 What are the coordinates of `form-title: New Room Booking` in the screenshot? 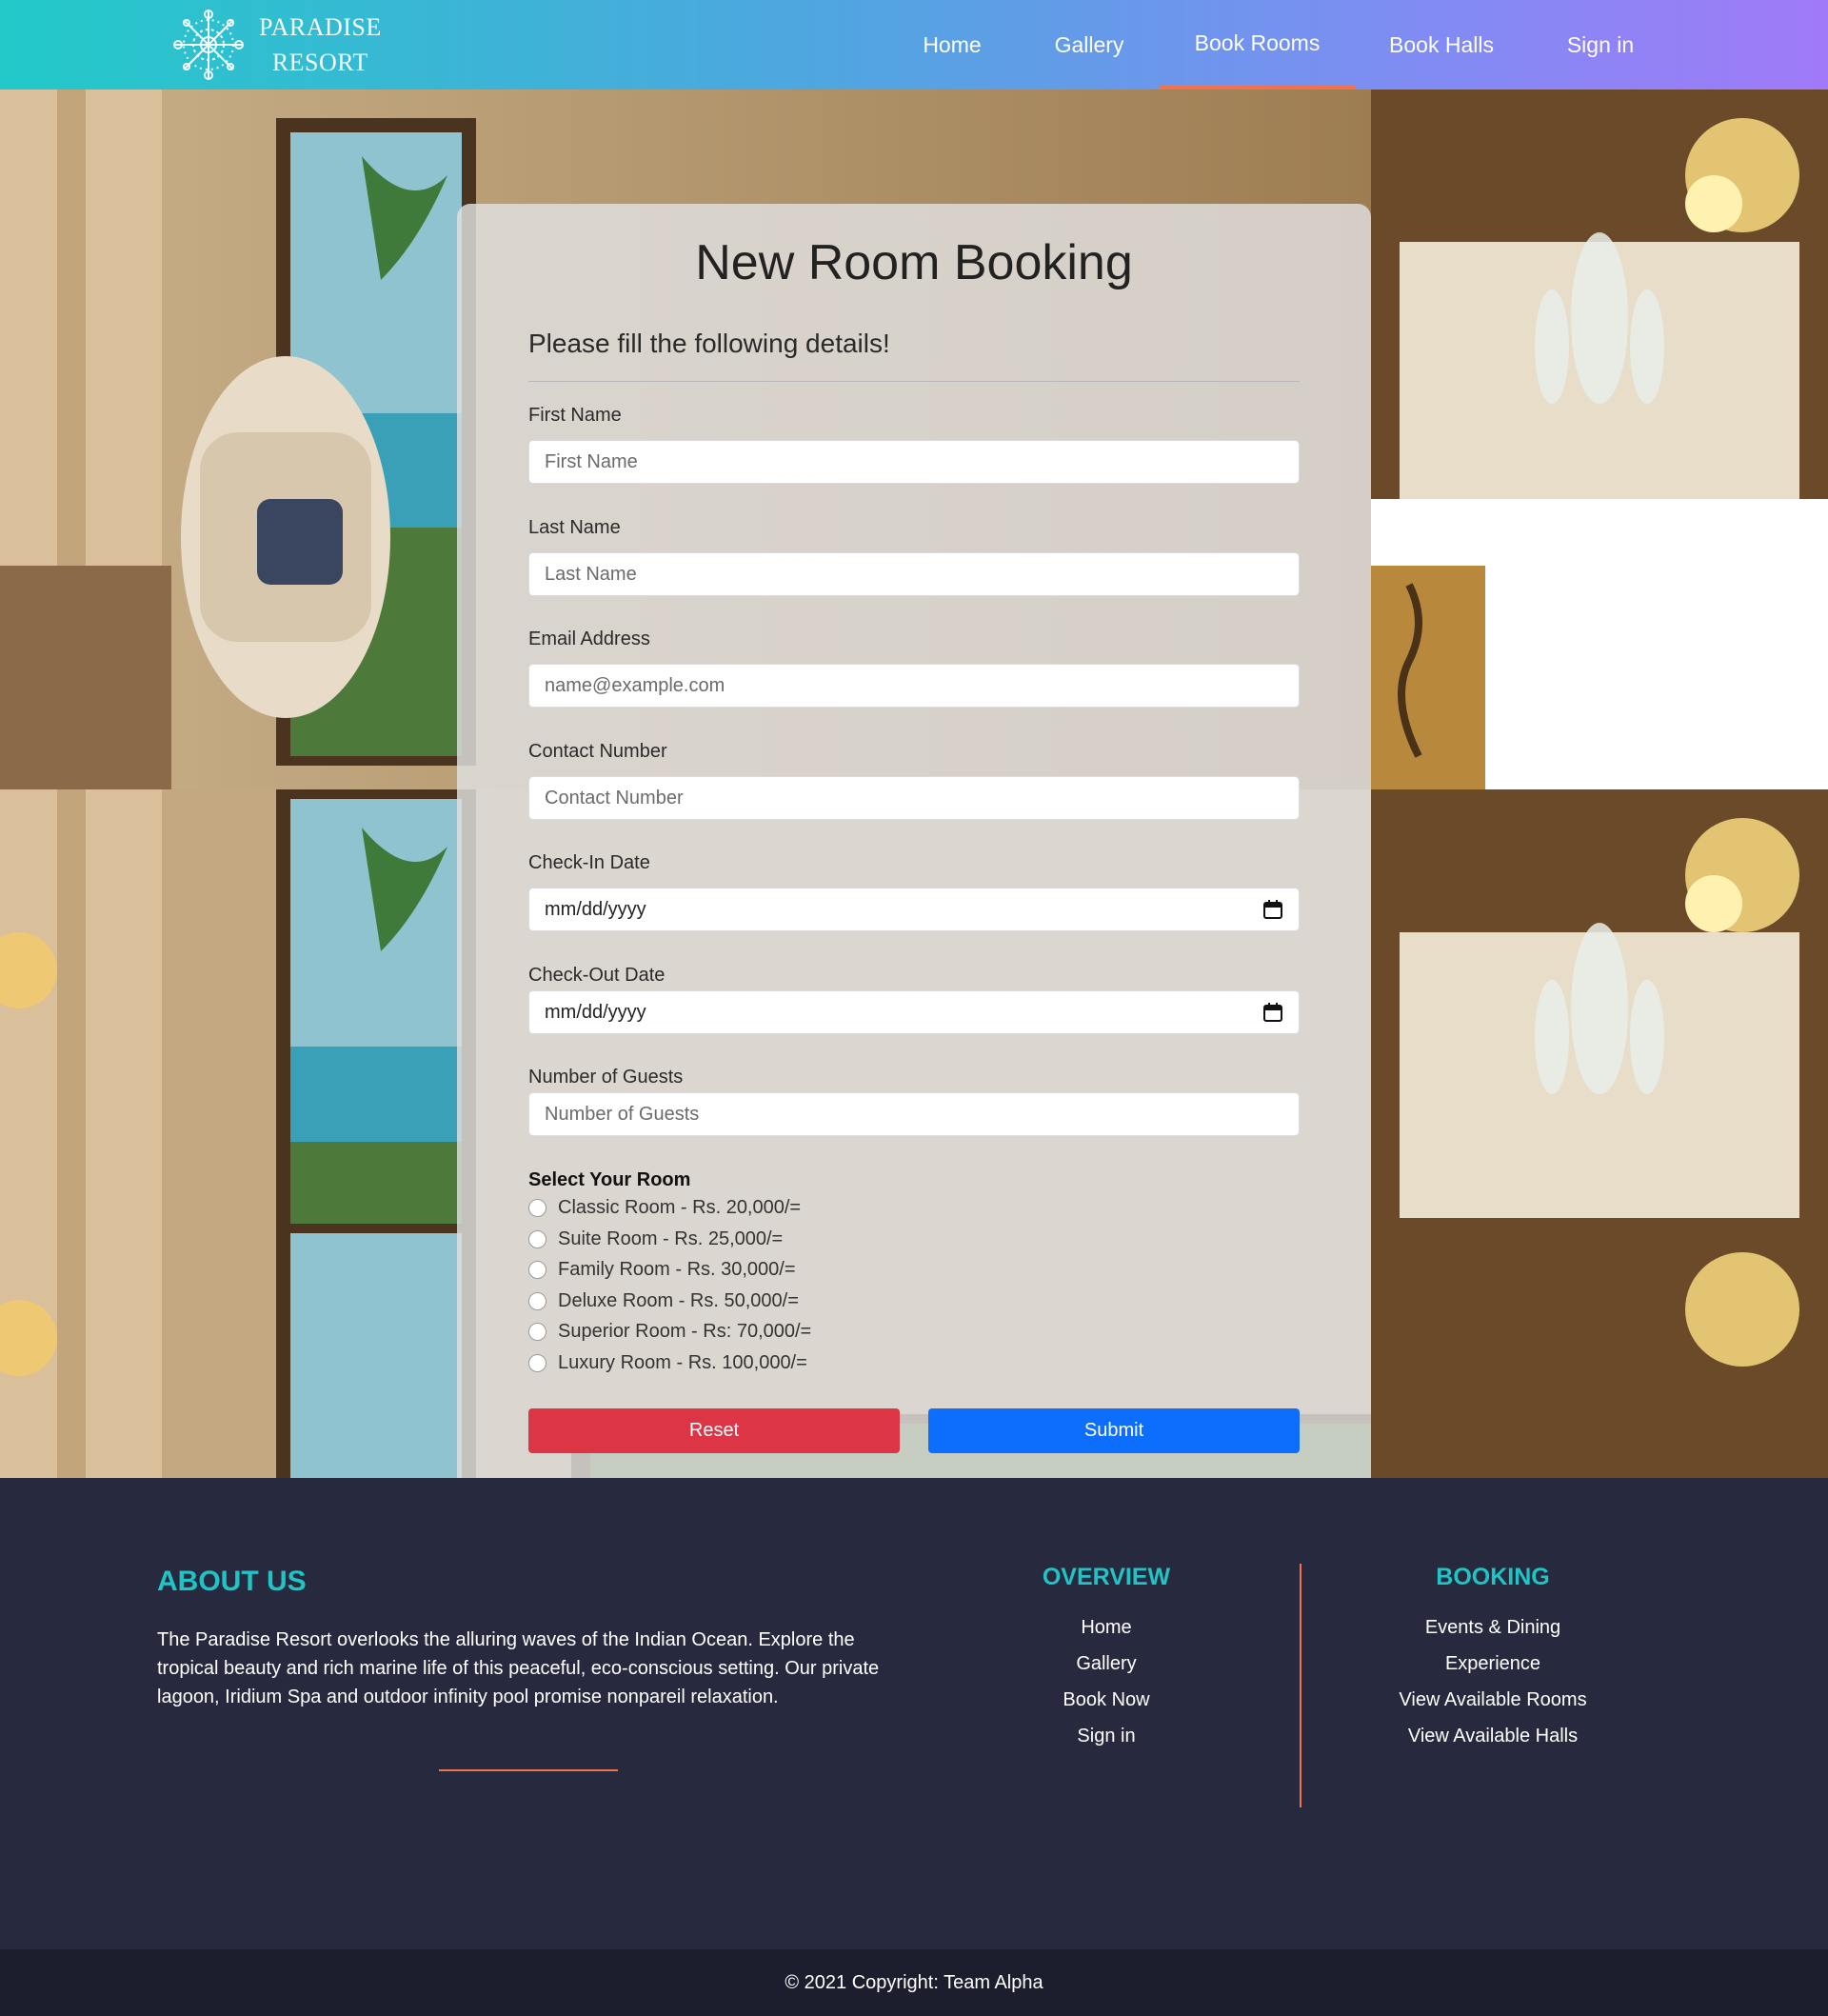 It's located at (914, 262).